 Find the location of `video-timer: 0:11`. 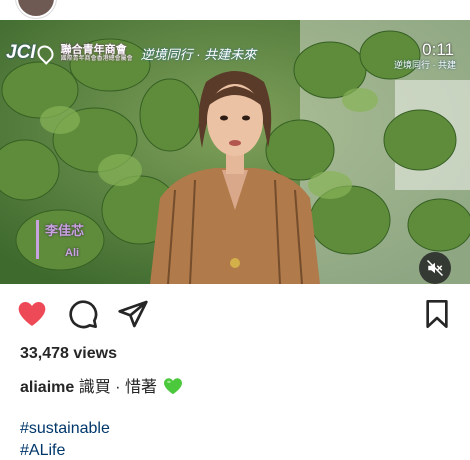

video-timer: 0:11 is located at coordinates (438, 49).